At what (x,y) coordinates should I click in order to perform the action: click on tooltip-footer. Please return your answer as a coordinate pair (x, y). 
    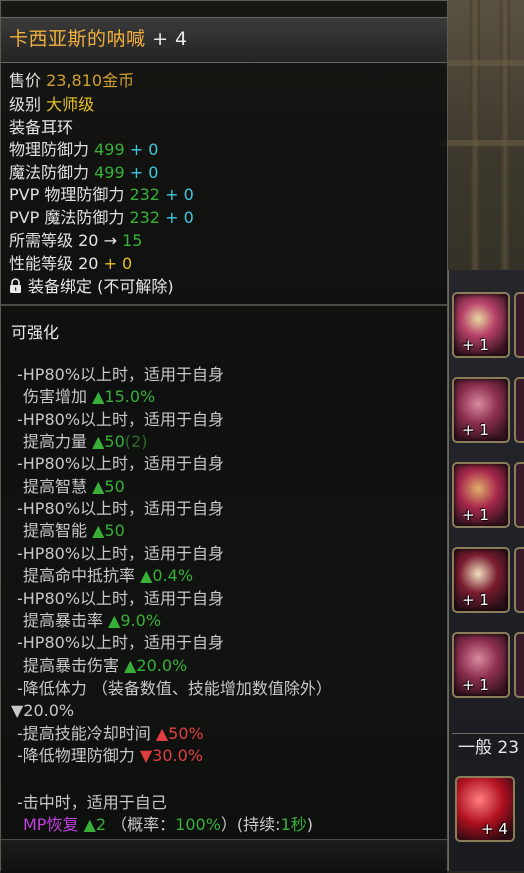
    Looking at the image, I should click on (224, 856).